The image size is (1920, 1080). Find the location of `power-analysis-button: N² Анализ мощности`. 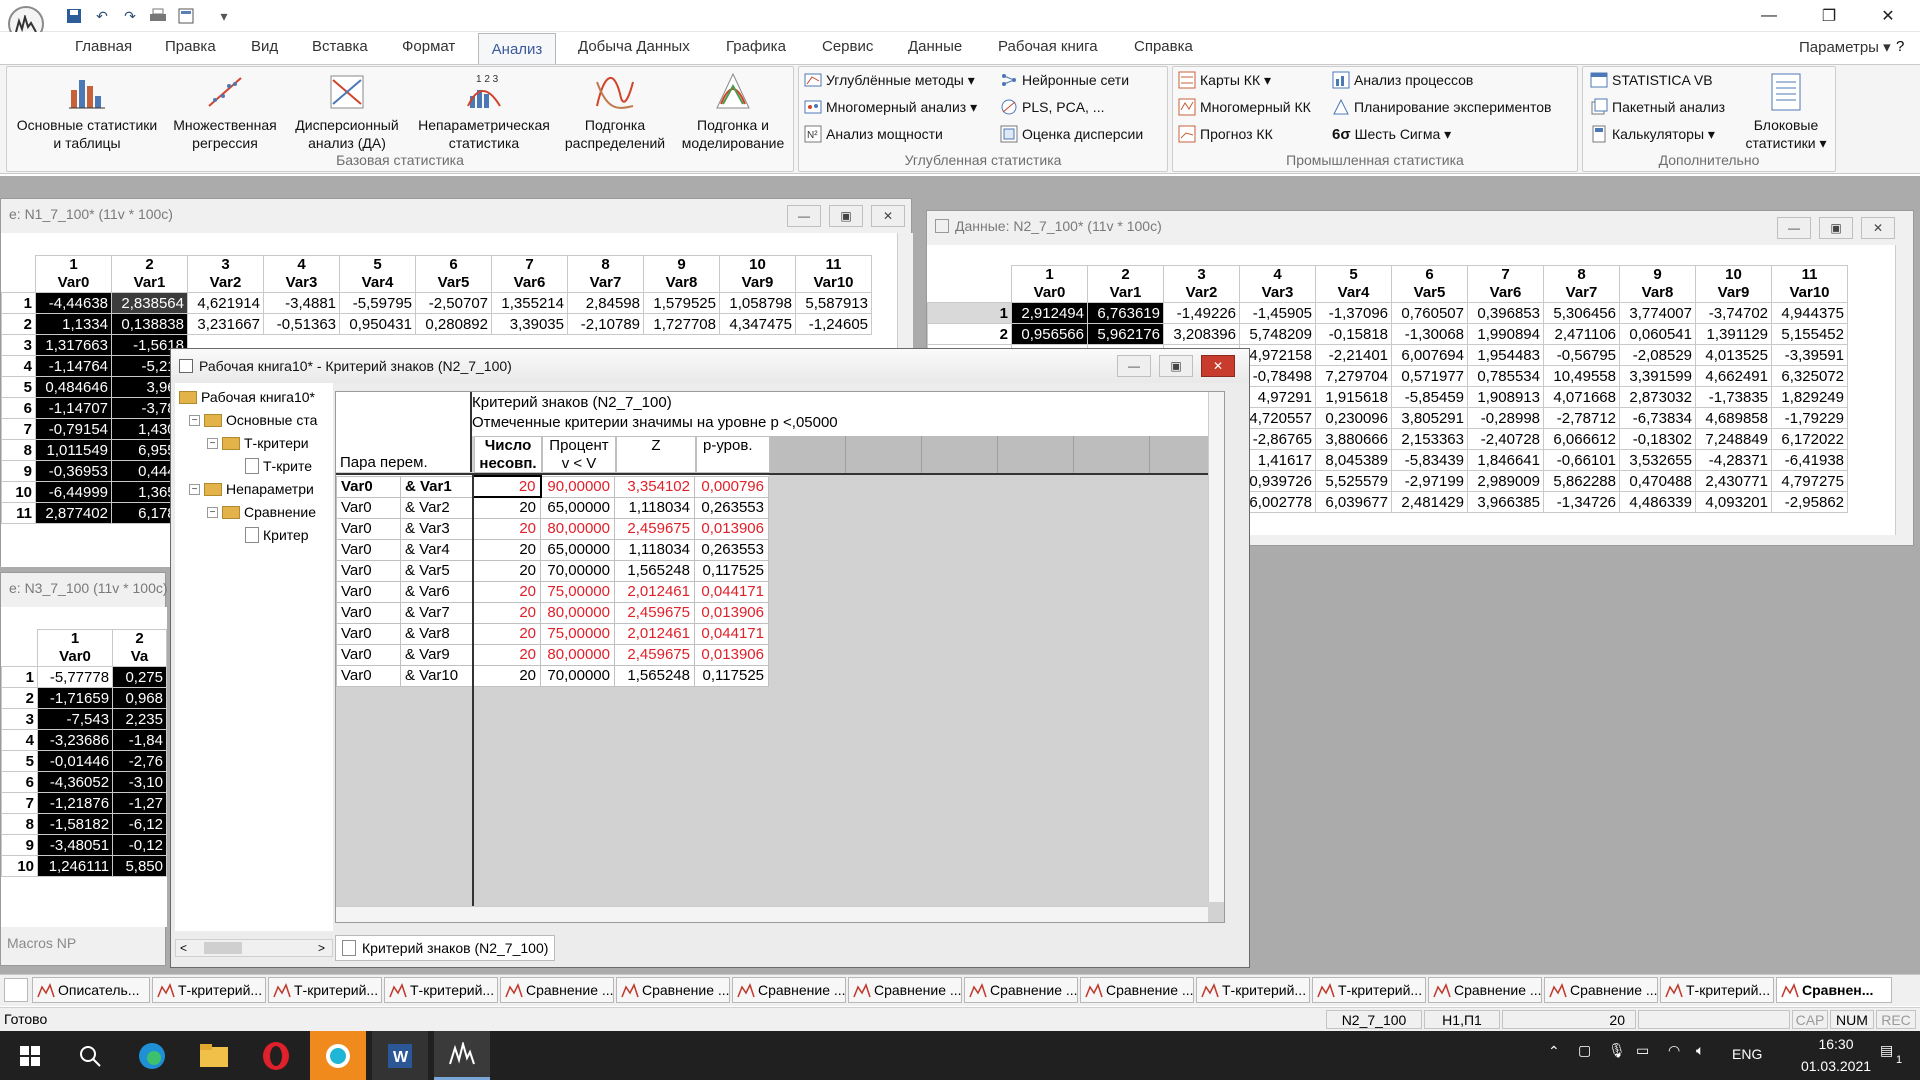

power-analysis-button: N² Анализ мощности is located at coordinates (873, 134).